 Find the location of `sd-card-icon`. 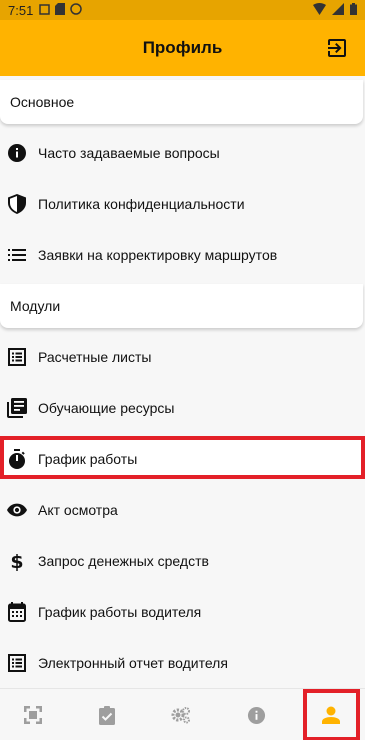

sd-card-icon is located at coordinates (60, 10).